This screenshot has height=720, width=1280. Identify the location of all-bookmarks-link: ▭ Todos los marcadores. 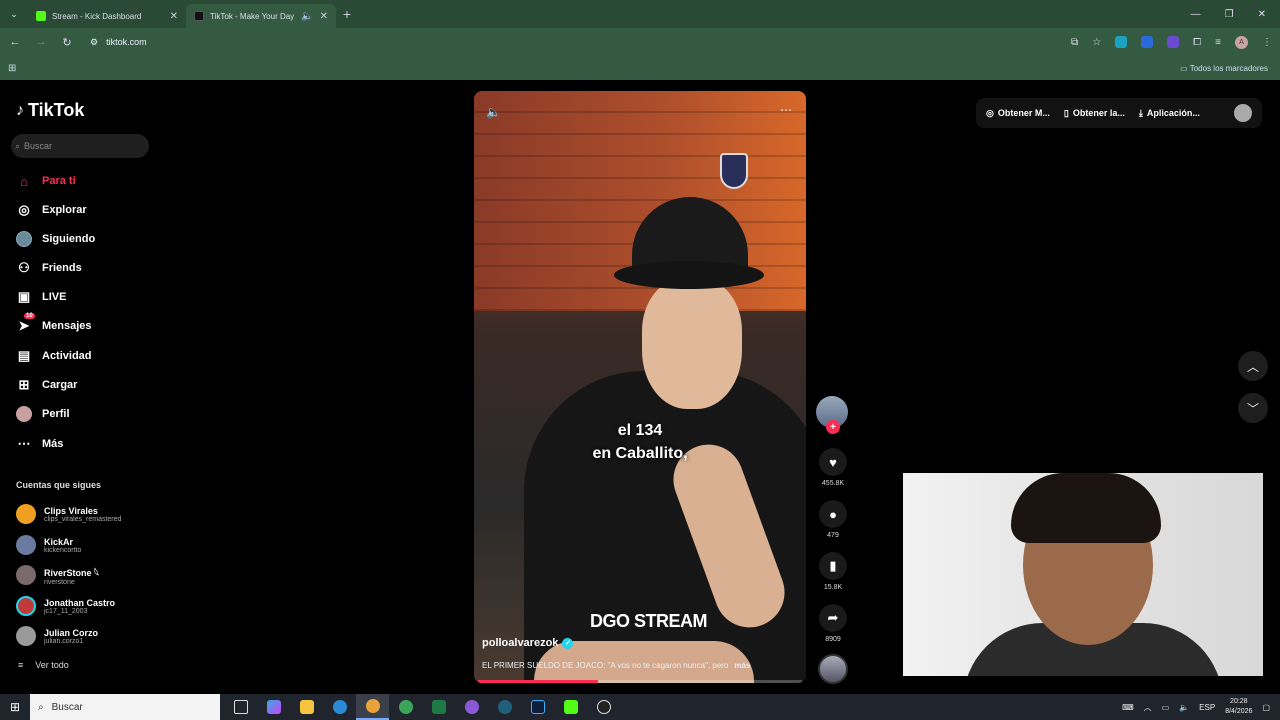
(1226, 68).